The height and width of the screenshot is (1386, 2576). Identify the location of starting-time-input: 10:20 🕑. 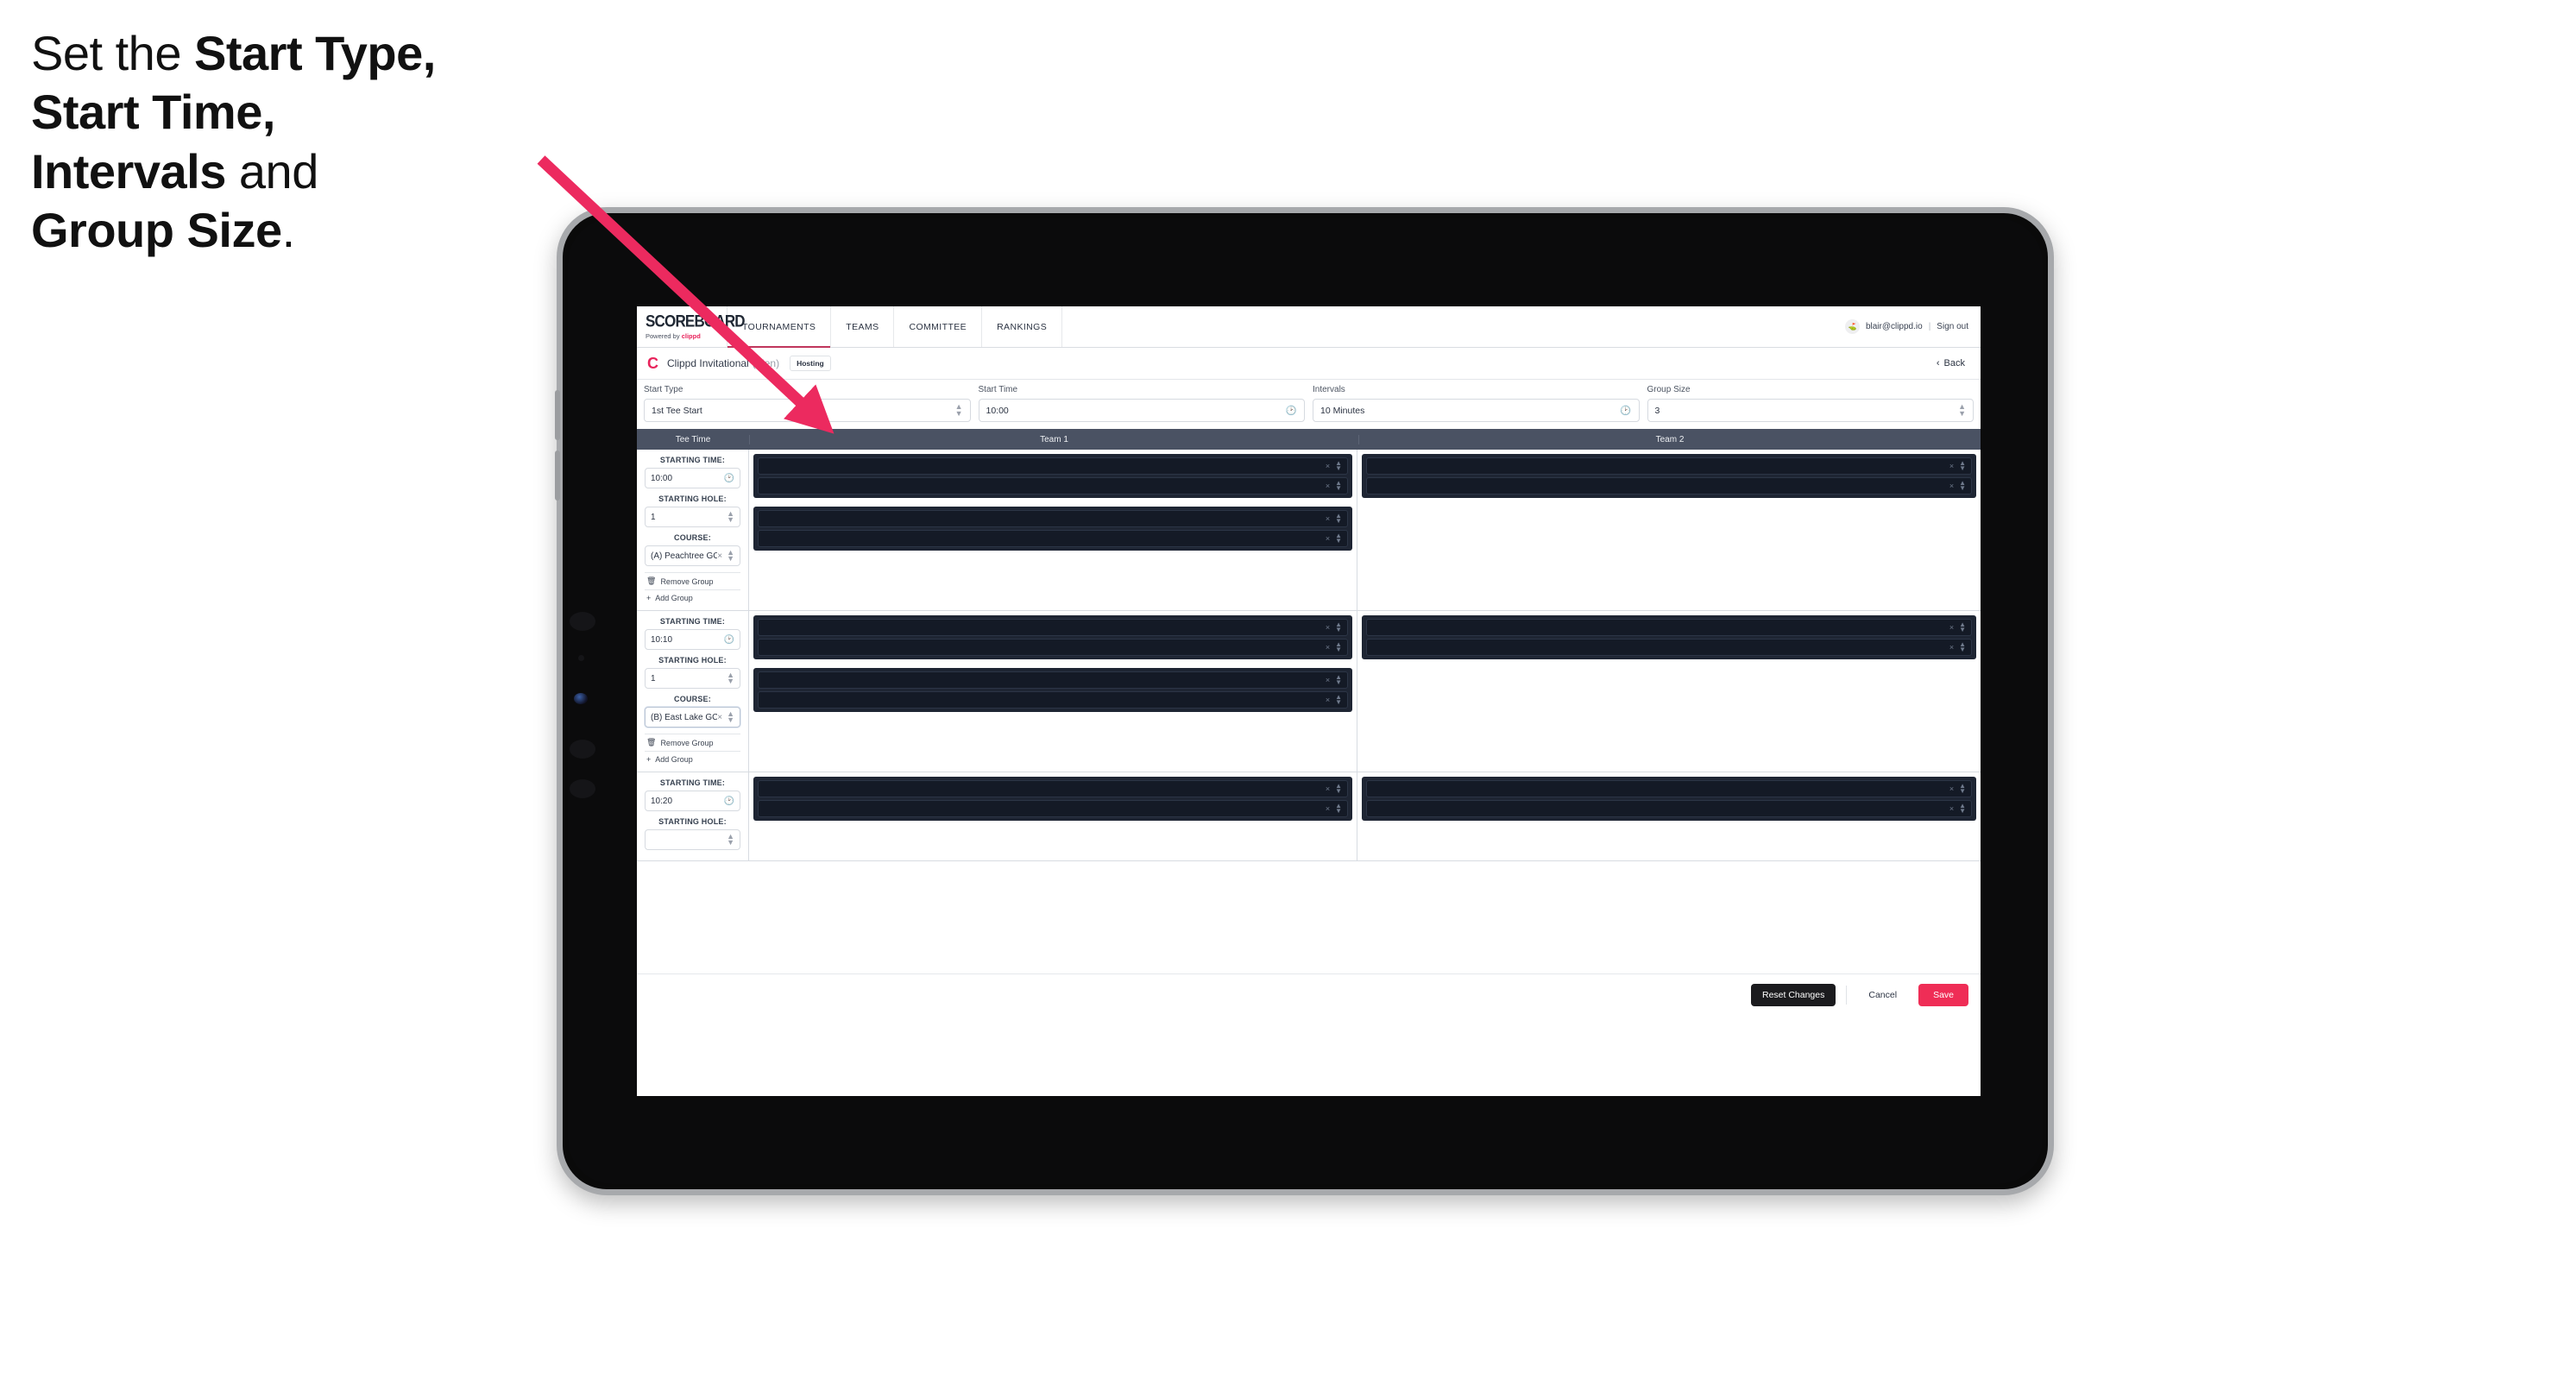
(692, 801).